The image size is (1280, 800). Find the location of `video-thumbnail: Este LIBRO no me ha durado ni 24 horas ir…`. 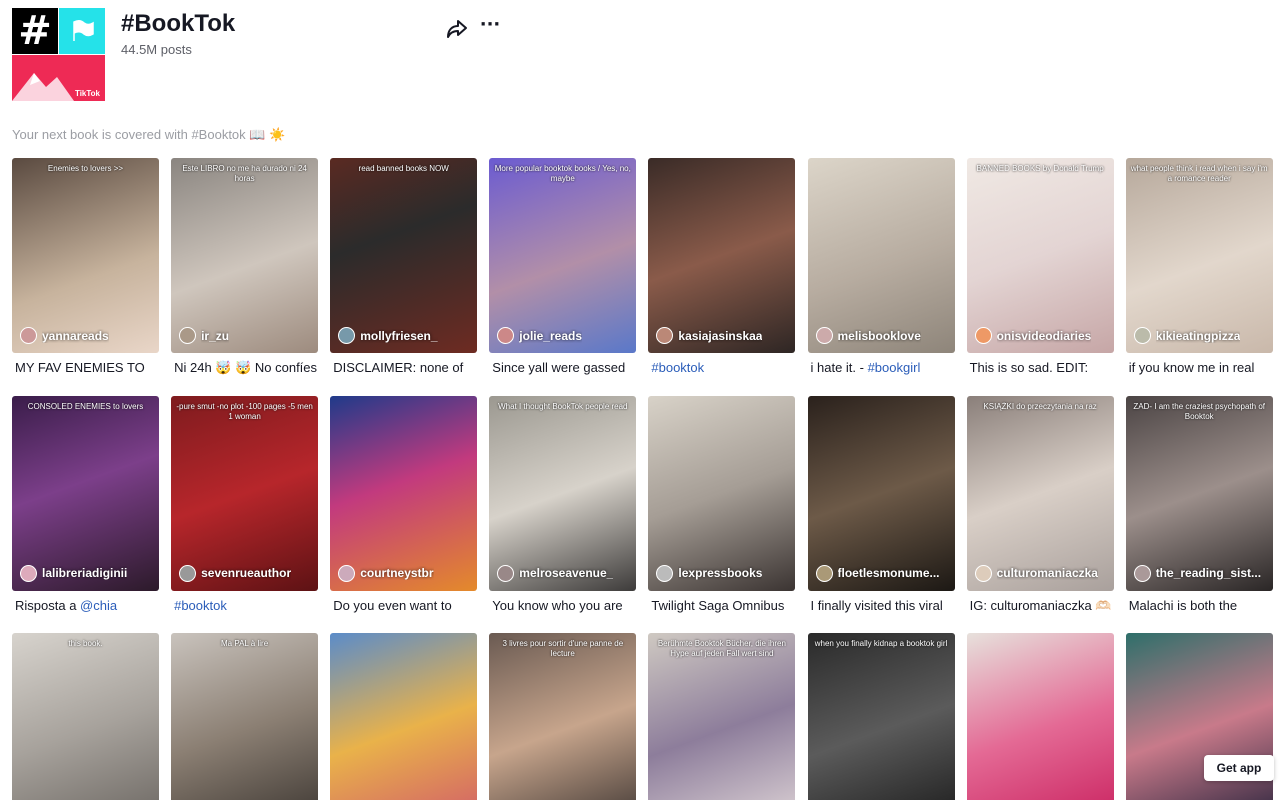

video-thumbnail: Este LIBRO no me ha durado ni 24 horas ir… is located at coordinates (245, 255).